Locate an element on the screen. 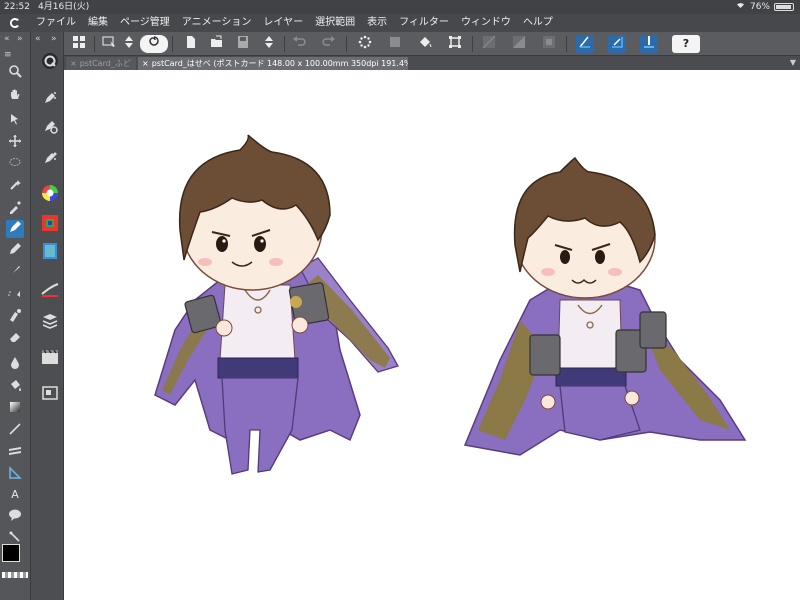  tab-pstcard-fudo: × pstCard_ふど is located at coordinates (101, 63).